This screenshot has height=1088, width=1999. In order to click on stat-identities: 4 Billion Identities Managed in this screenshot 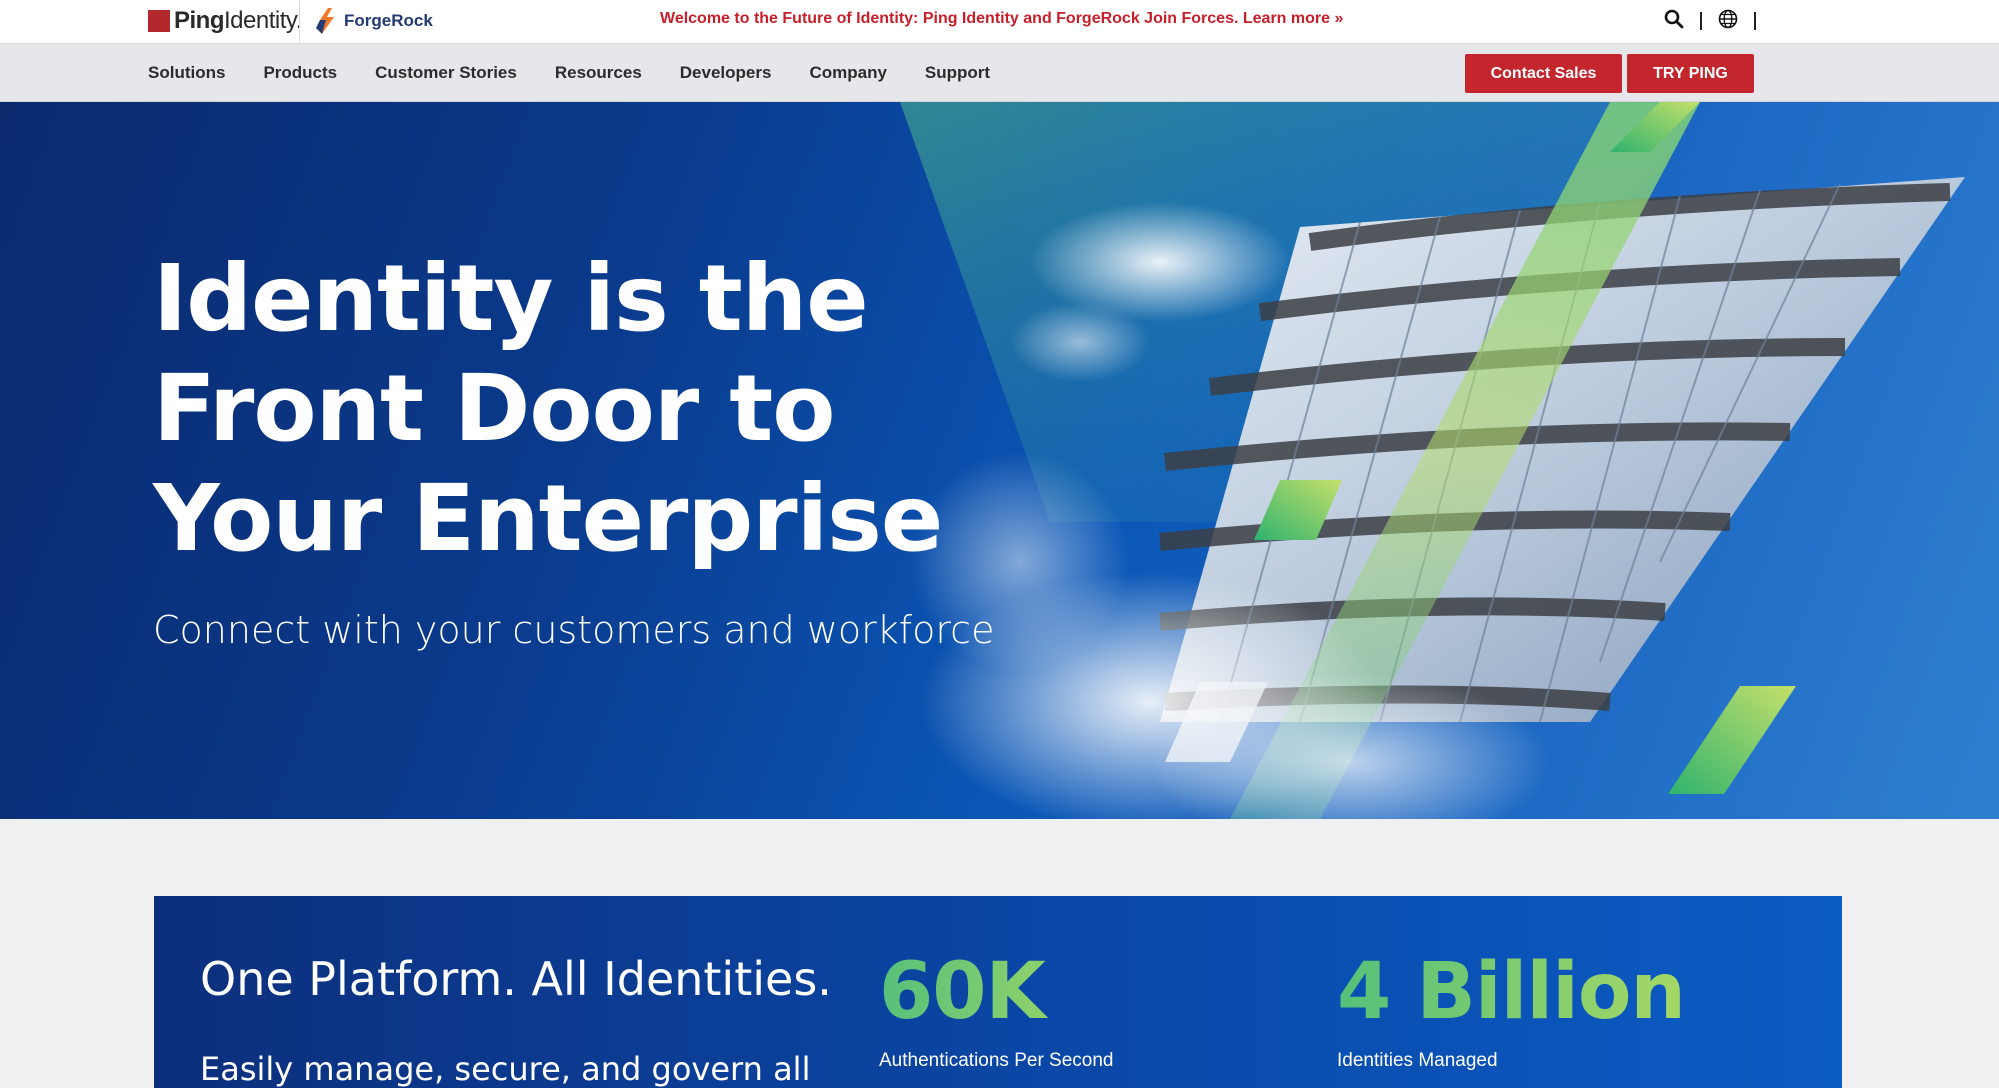, I will do `click(1511, 1009)`.